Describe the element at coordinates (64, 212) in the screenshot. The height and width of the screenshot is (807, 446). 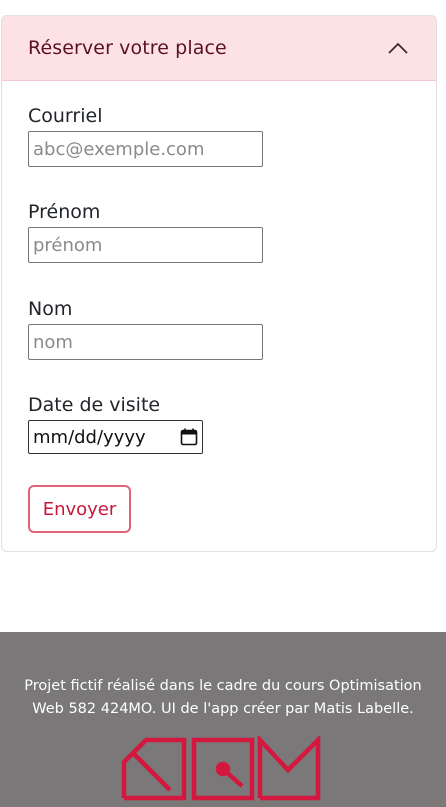
I see `first-name-label: Prénom` at that location.